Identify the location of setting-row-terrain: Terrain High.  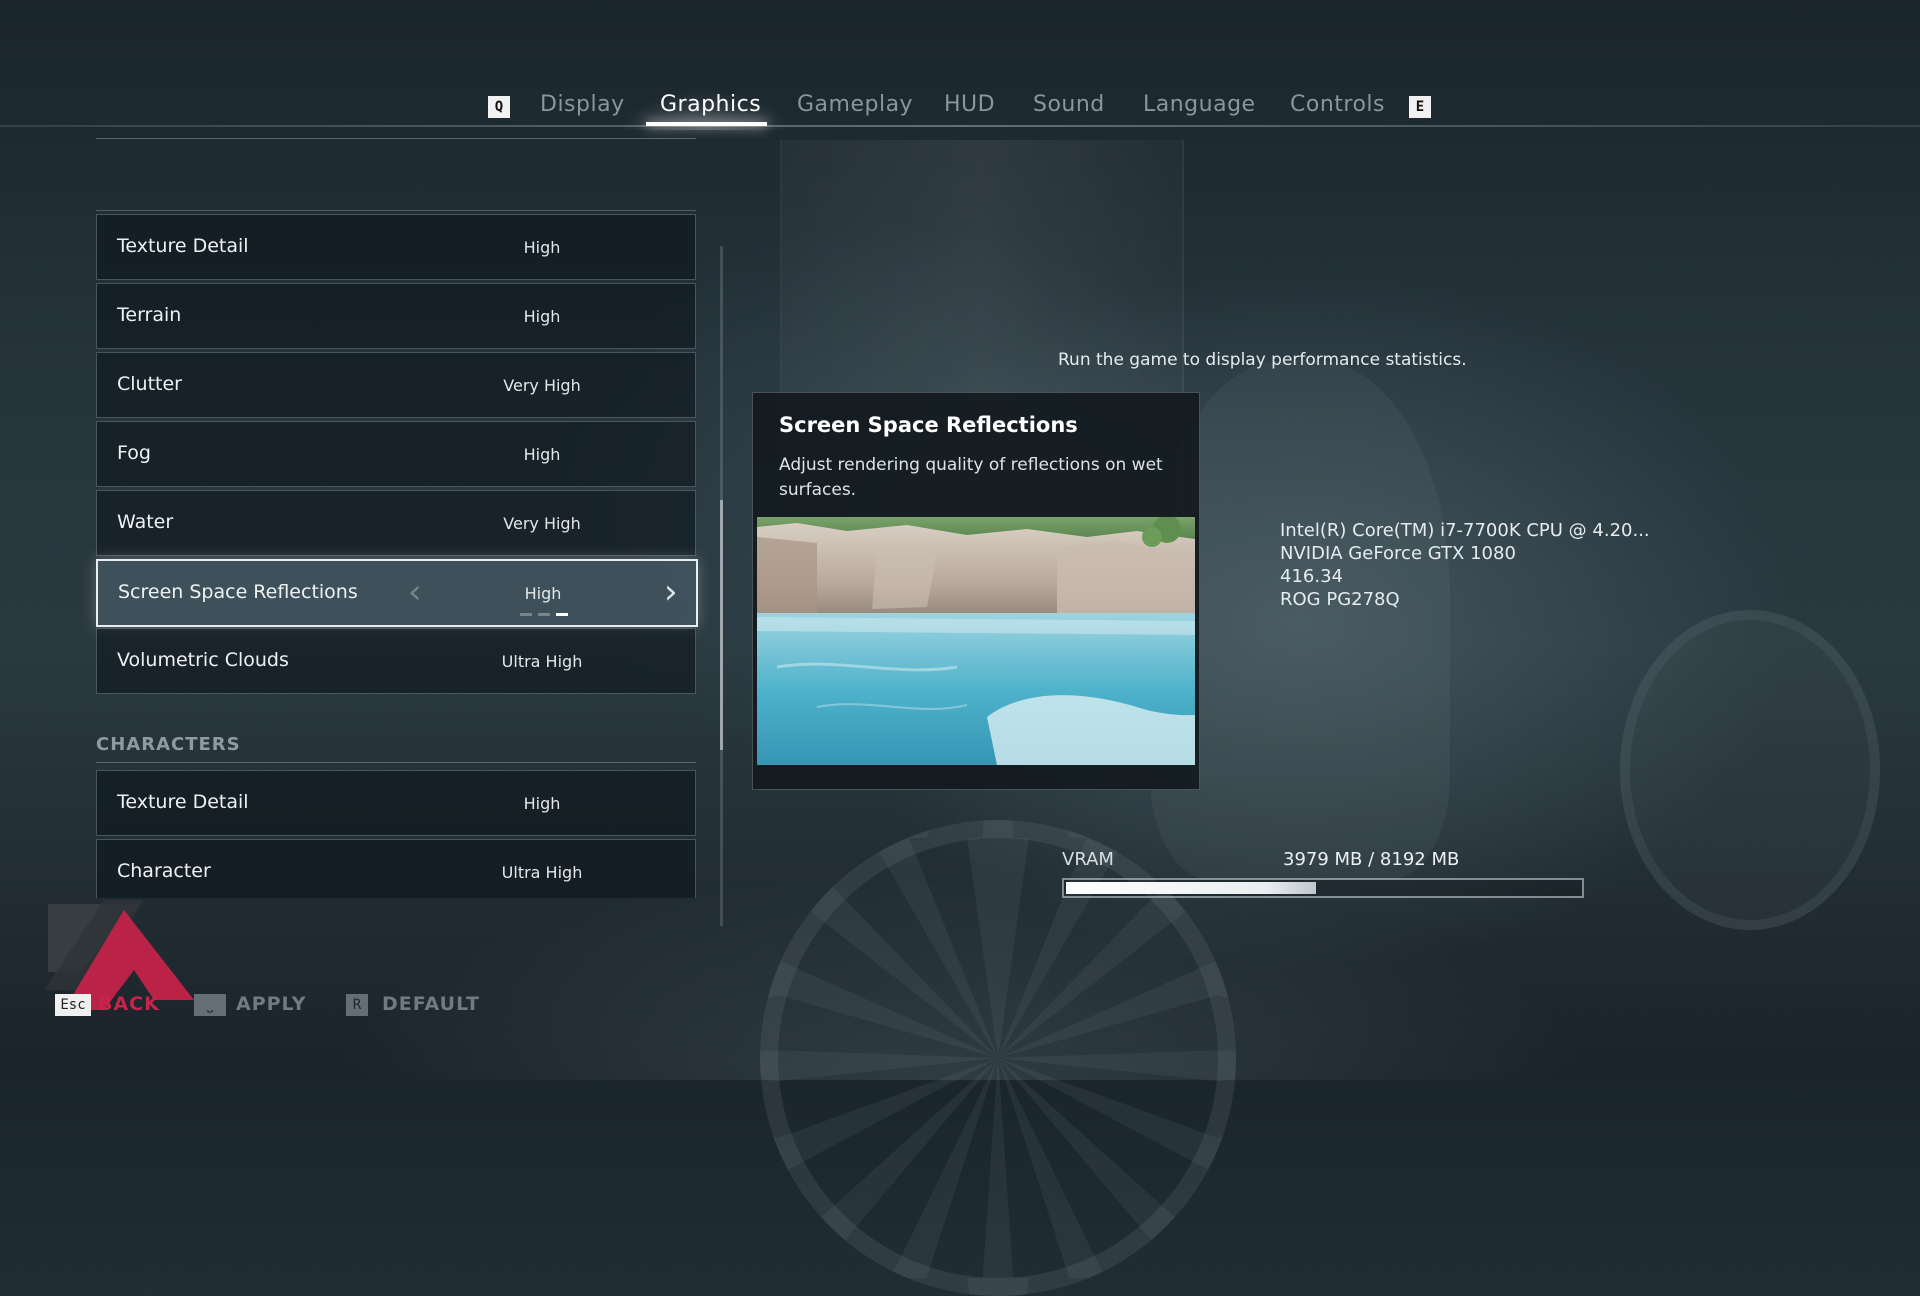
(396, 316).